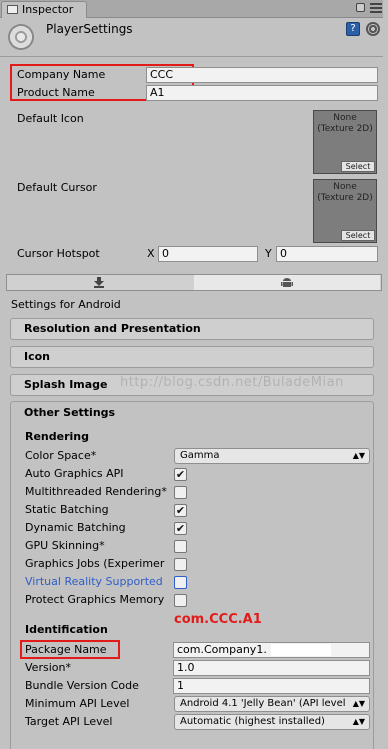 Image resolution: width=388 pixels, height=749 pixels. I want to click on help-icon: ?, so click(353, 29).